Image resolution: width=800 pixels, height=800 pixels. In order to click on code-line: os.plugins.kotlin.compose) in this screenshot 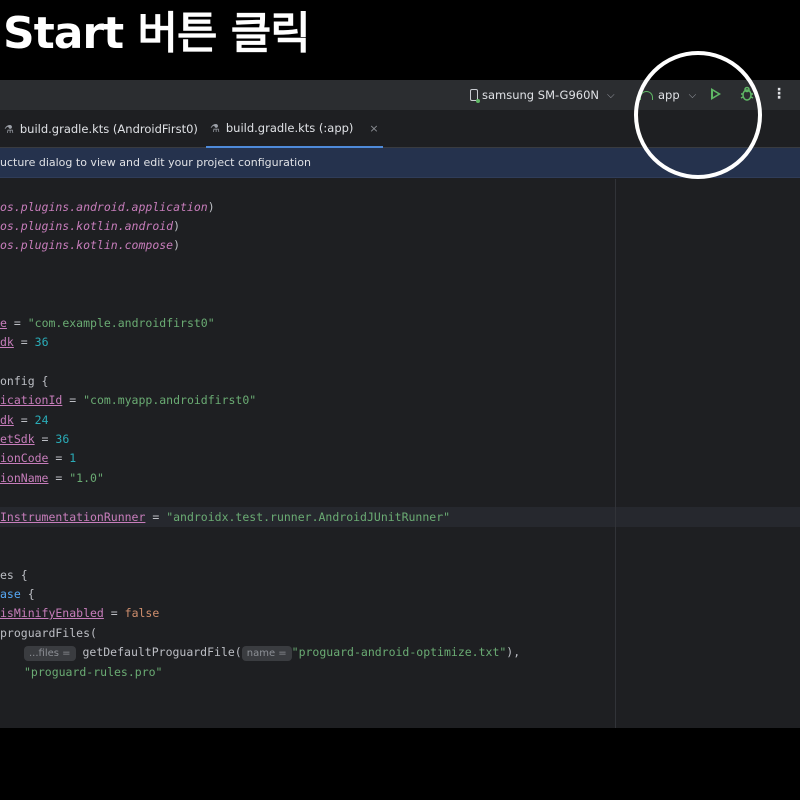, I will do `click(90, 245)`.